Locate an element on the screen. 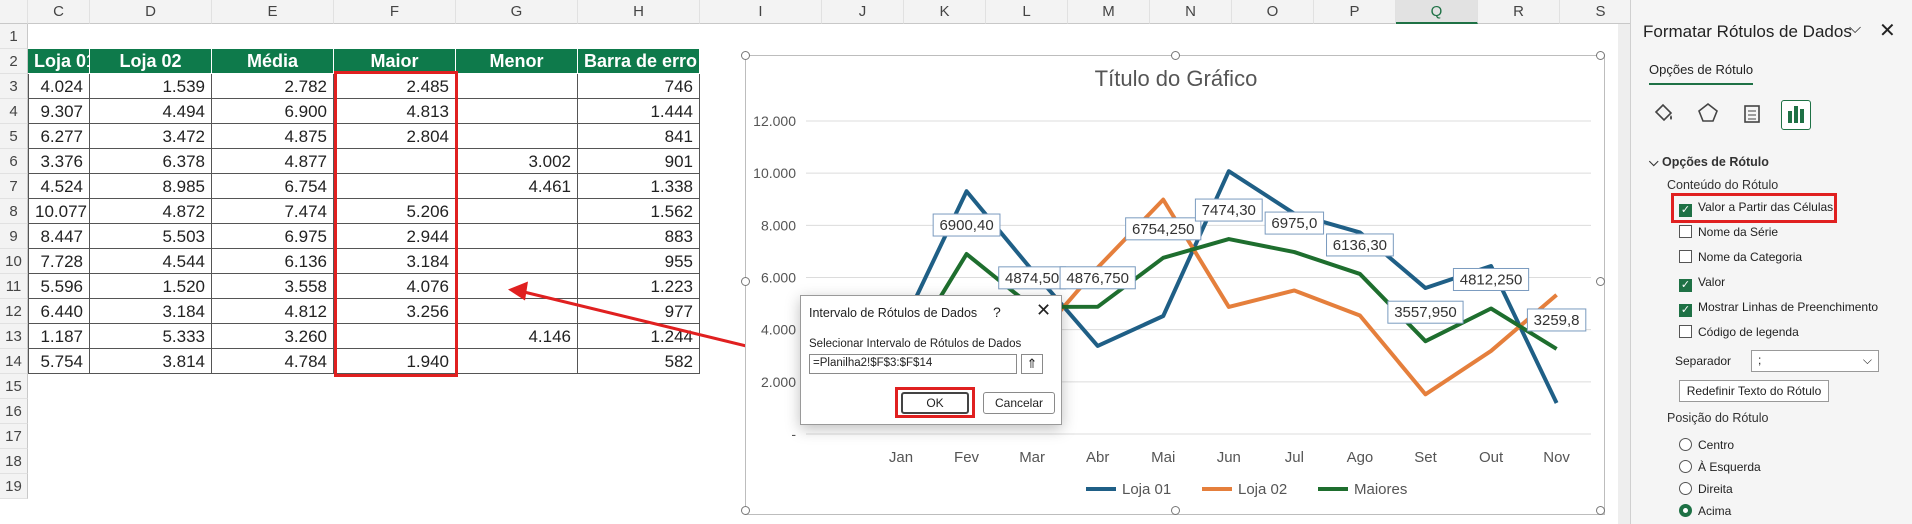 This screenshot has height=524, width=1912. checkbox-nome-da-s-rie: Nome da Série is located at coordinates (1728, 232).